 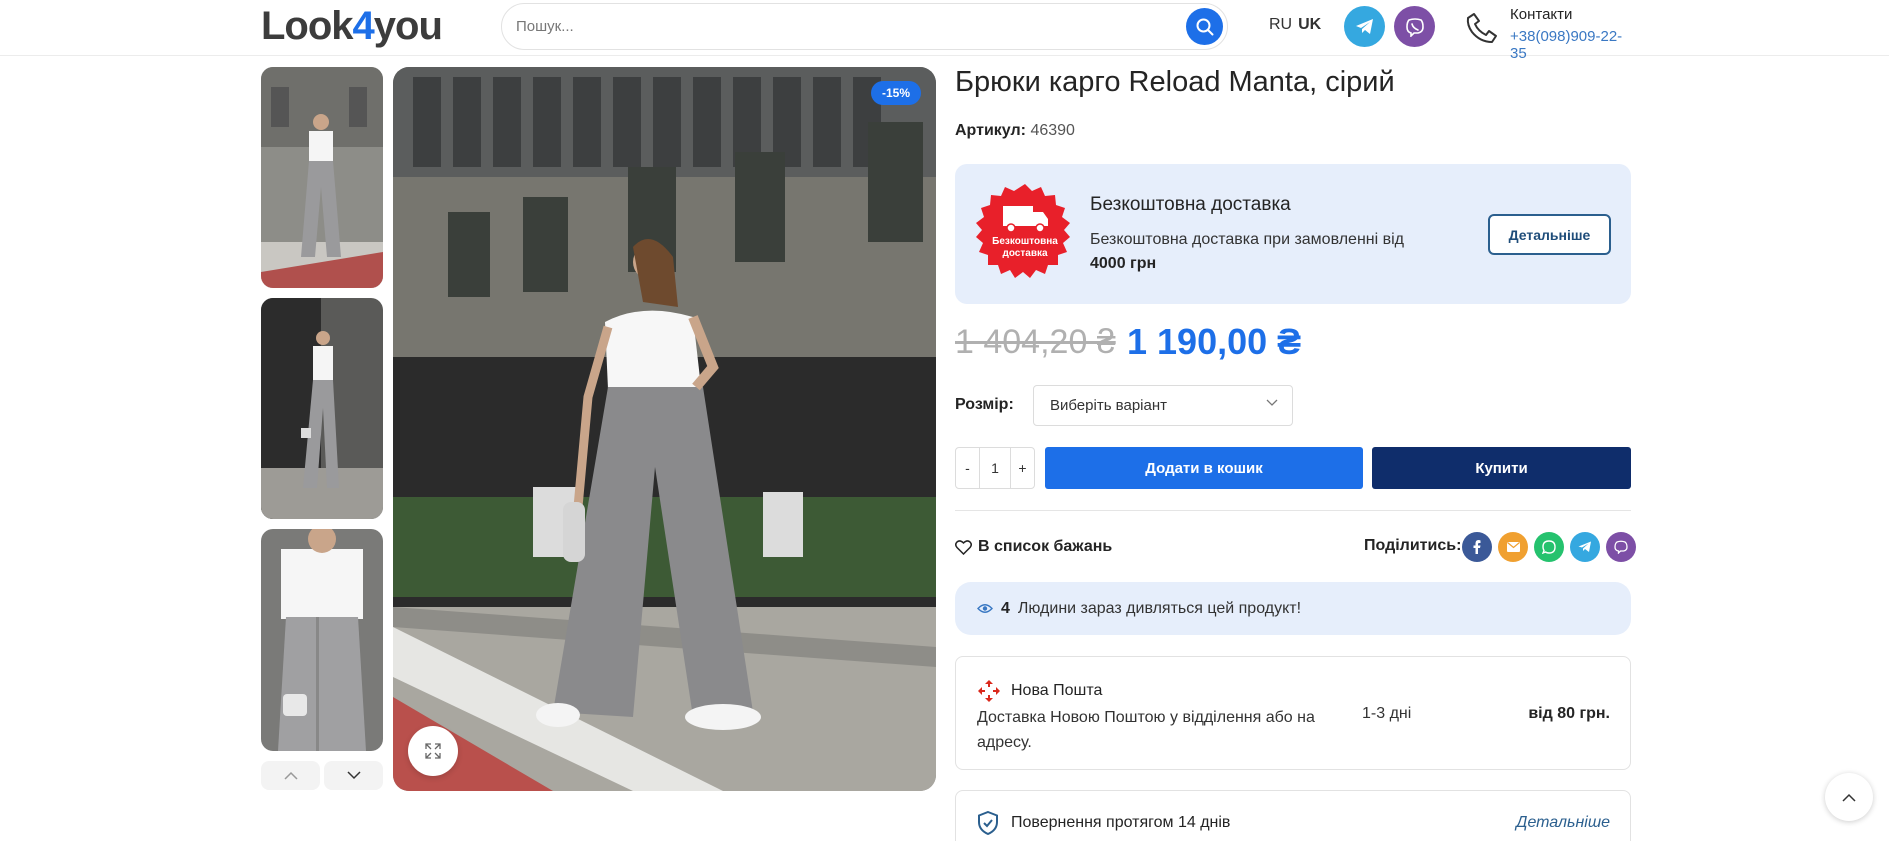 I want to click on zoom-button, so click(x=433, y=751).